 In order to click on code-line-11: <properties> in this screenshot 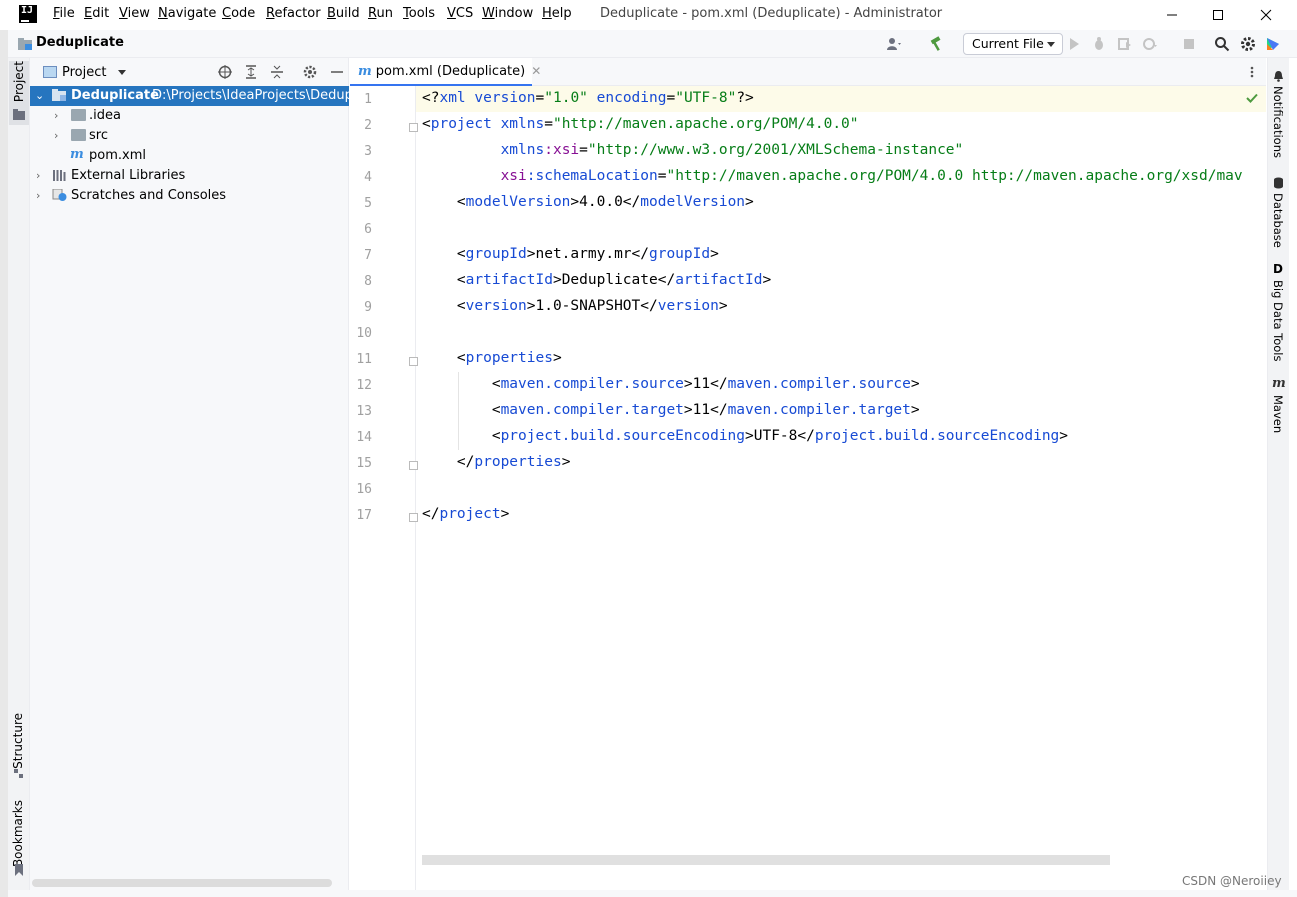, I will do `click(492, 358)`.